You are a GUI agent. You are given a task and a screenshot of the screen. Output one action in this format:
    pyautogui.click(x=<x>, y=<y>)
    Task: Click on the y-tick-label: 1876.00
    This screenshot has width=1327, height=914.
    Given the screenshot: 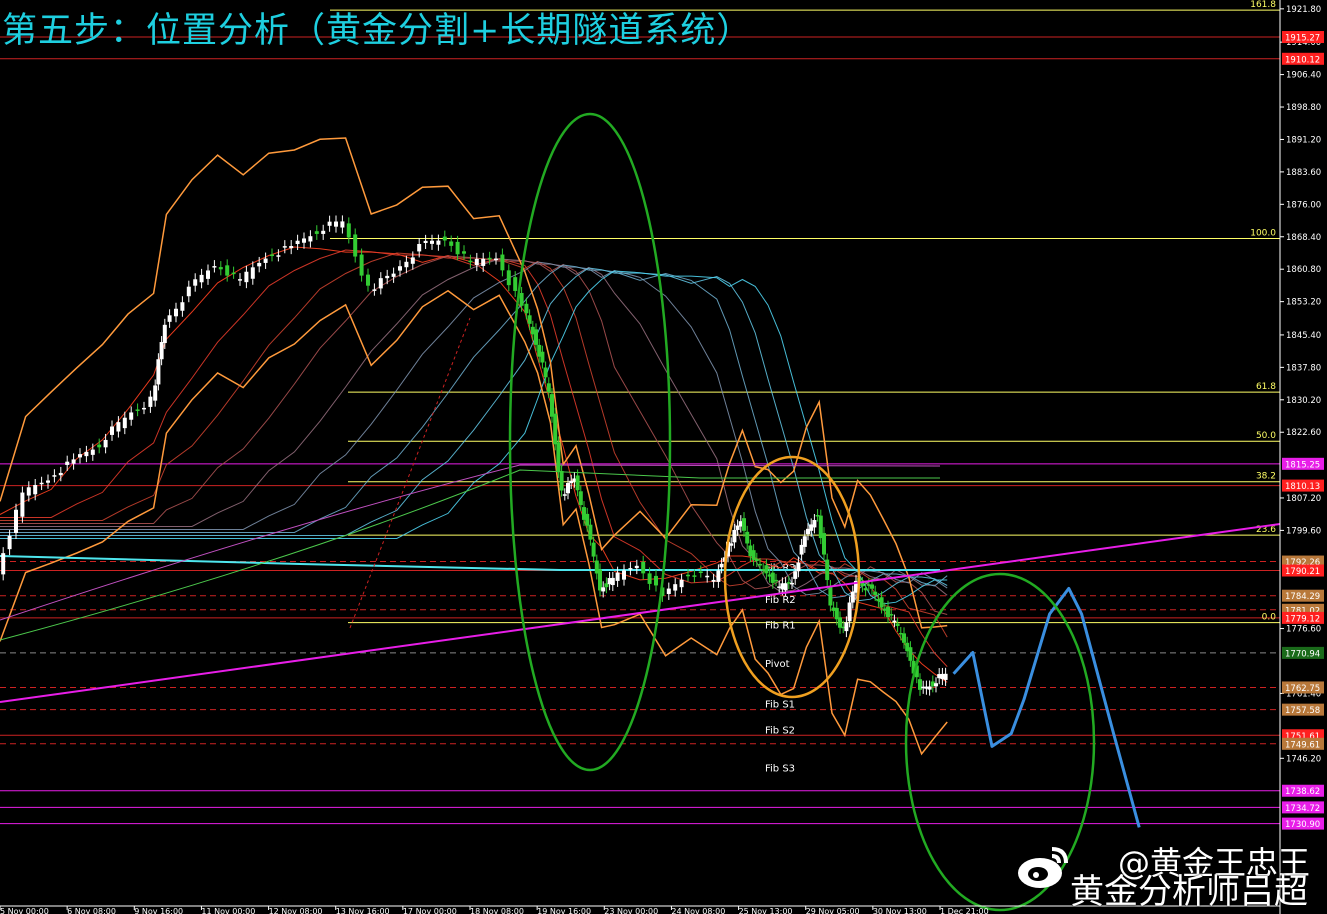 What is the action you would take?
    pyautogui.click(x=1303, y=205)
    